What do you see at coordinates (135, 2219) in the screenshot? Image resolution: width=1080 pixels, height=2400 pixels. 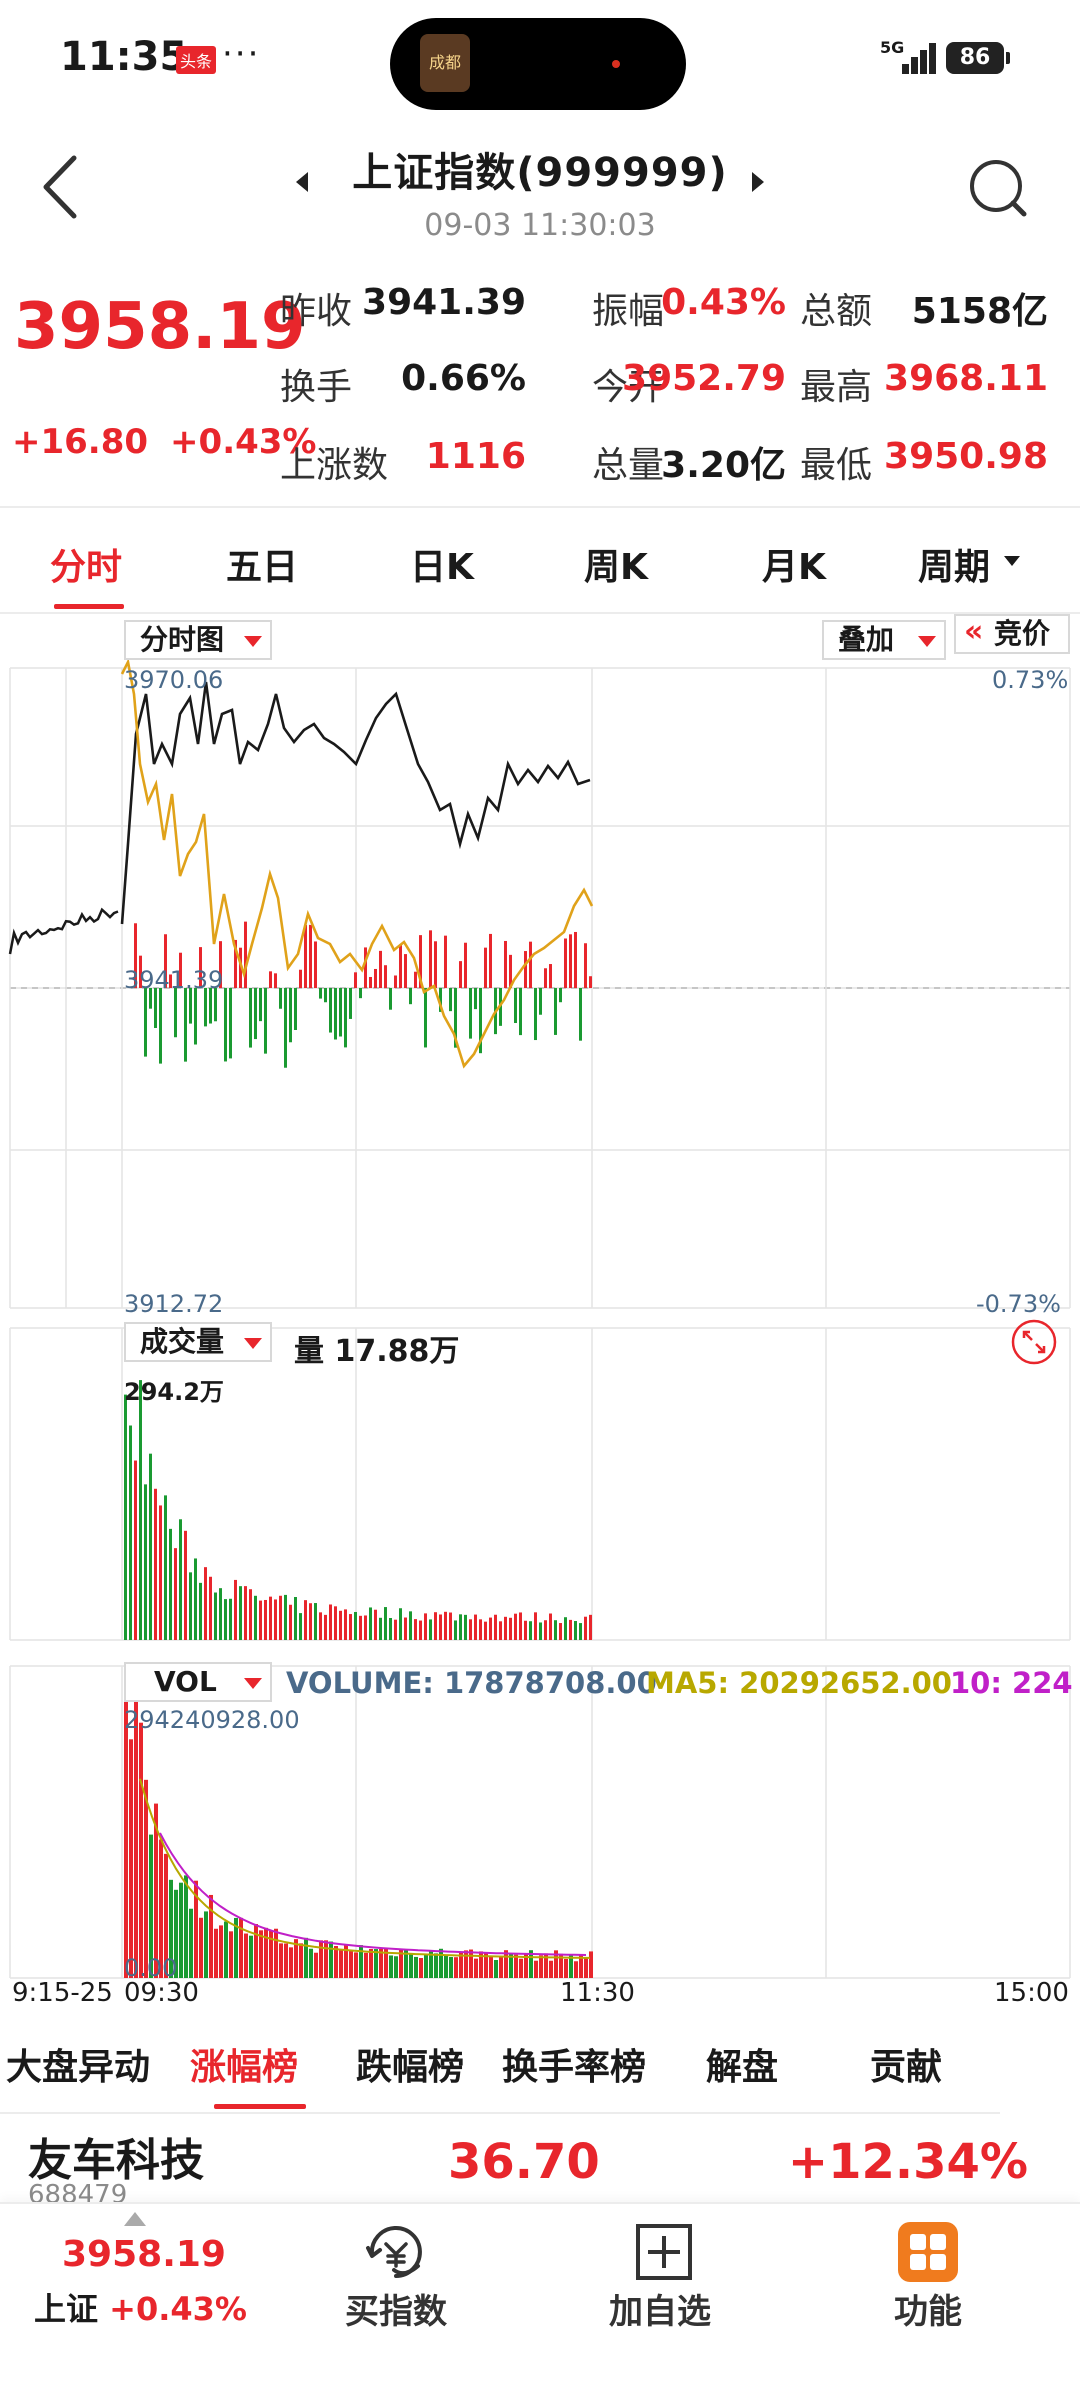 I see `caret-up-icon` at bounding box center [135, 2219].